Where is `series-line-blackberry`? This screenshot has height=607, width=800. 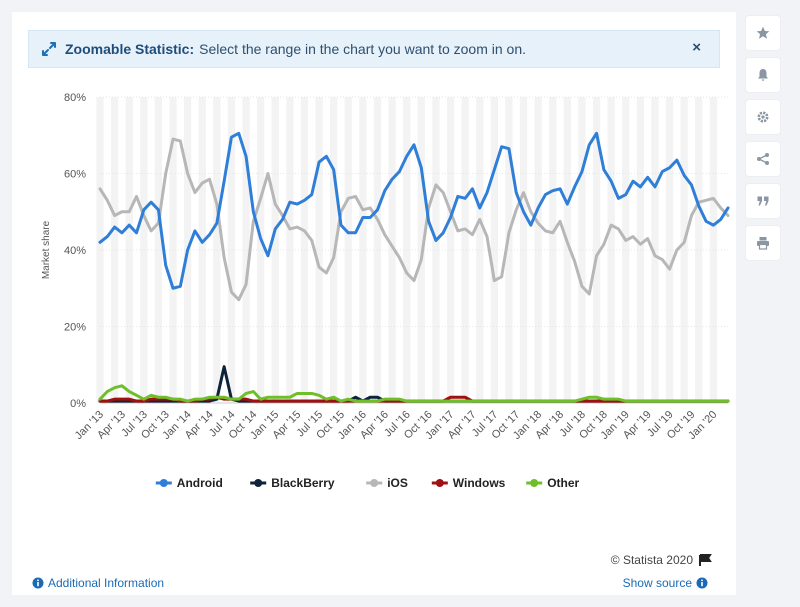 series-line-blackberry is located at coordinates (414, 384).